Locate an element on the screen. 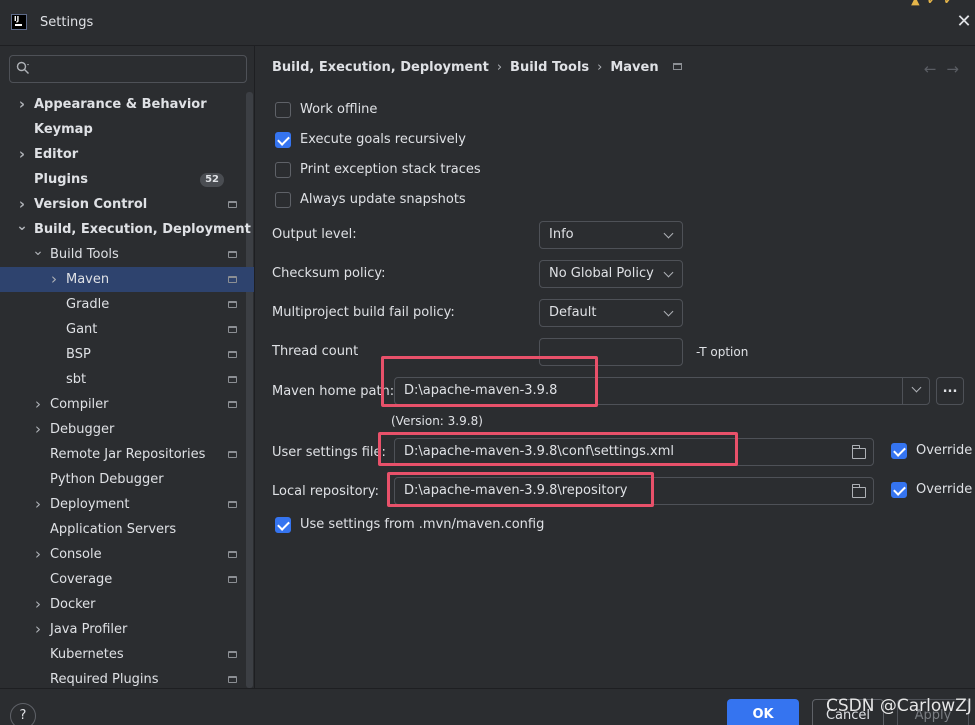  sidebar-item: Coverage is located at coordinates (127, 579).